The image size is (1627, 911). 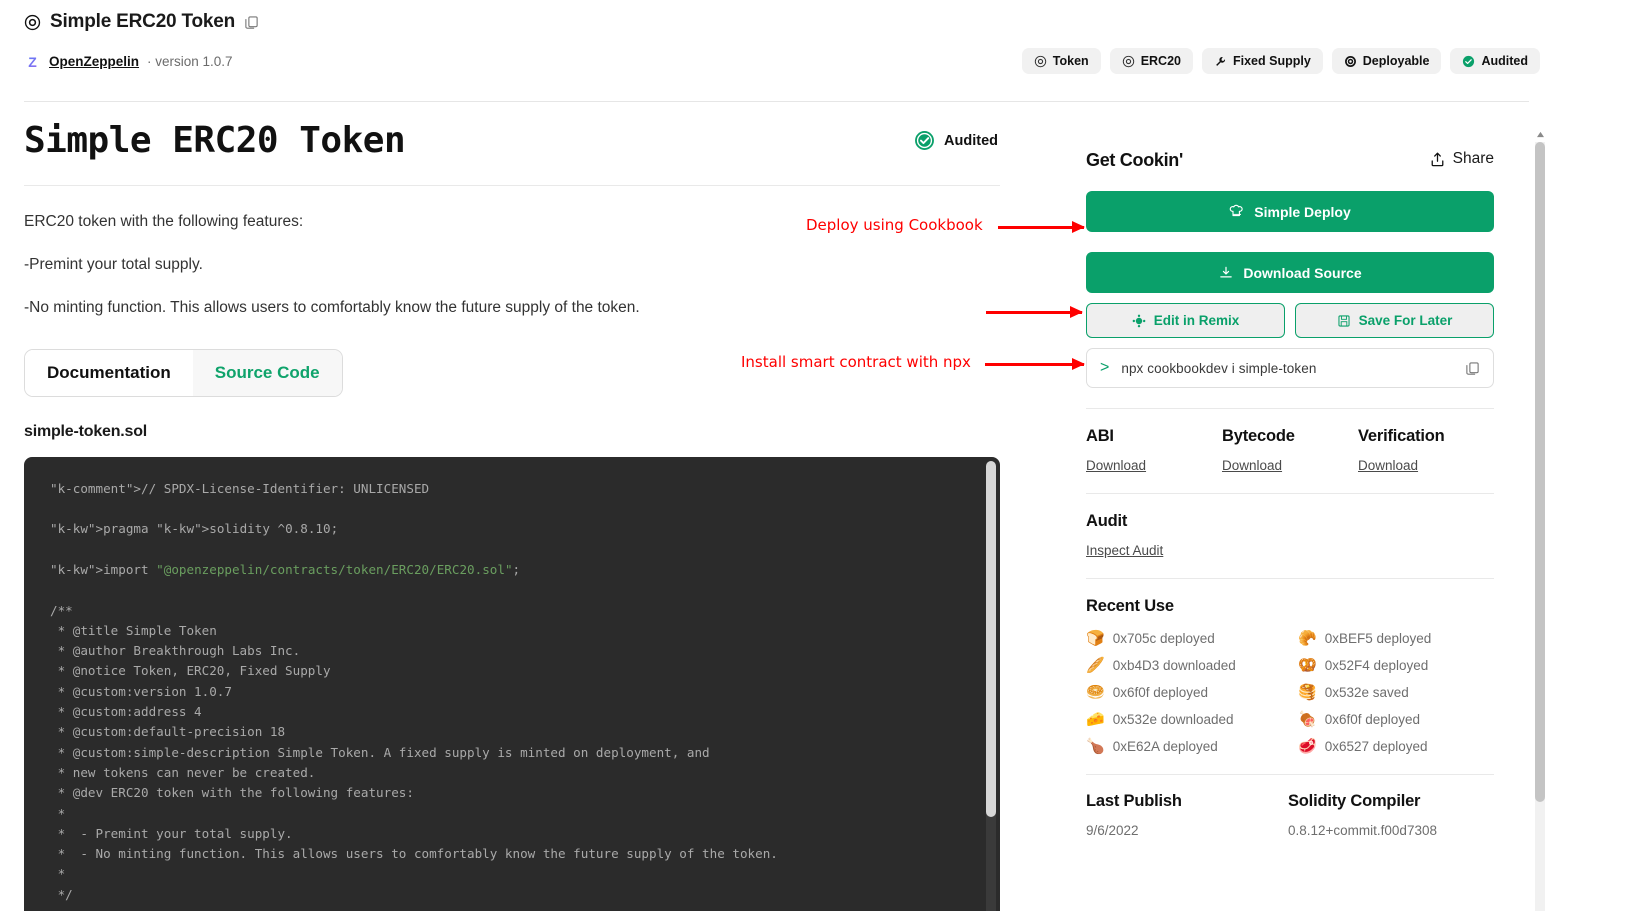 What do you see at coordinates (86, 431) in the screenshot?
I see `source-filename: simple-token.sol` at bounding box center [86, 431].